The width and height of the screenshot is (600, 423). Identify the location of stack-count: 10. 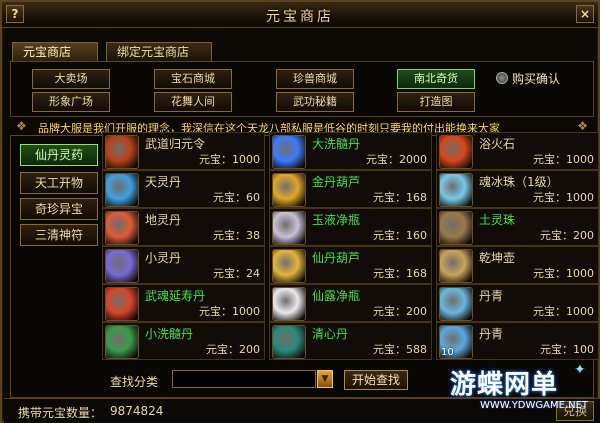
(447, 352).